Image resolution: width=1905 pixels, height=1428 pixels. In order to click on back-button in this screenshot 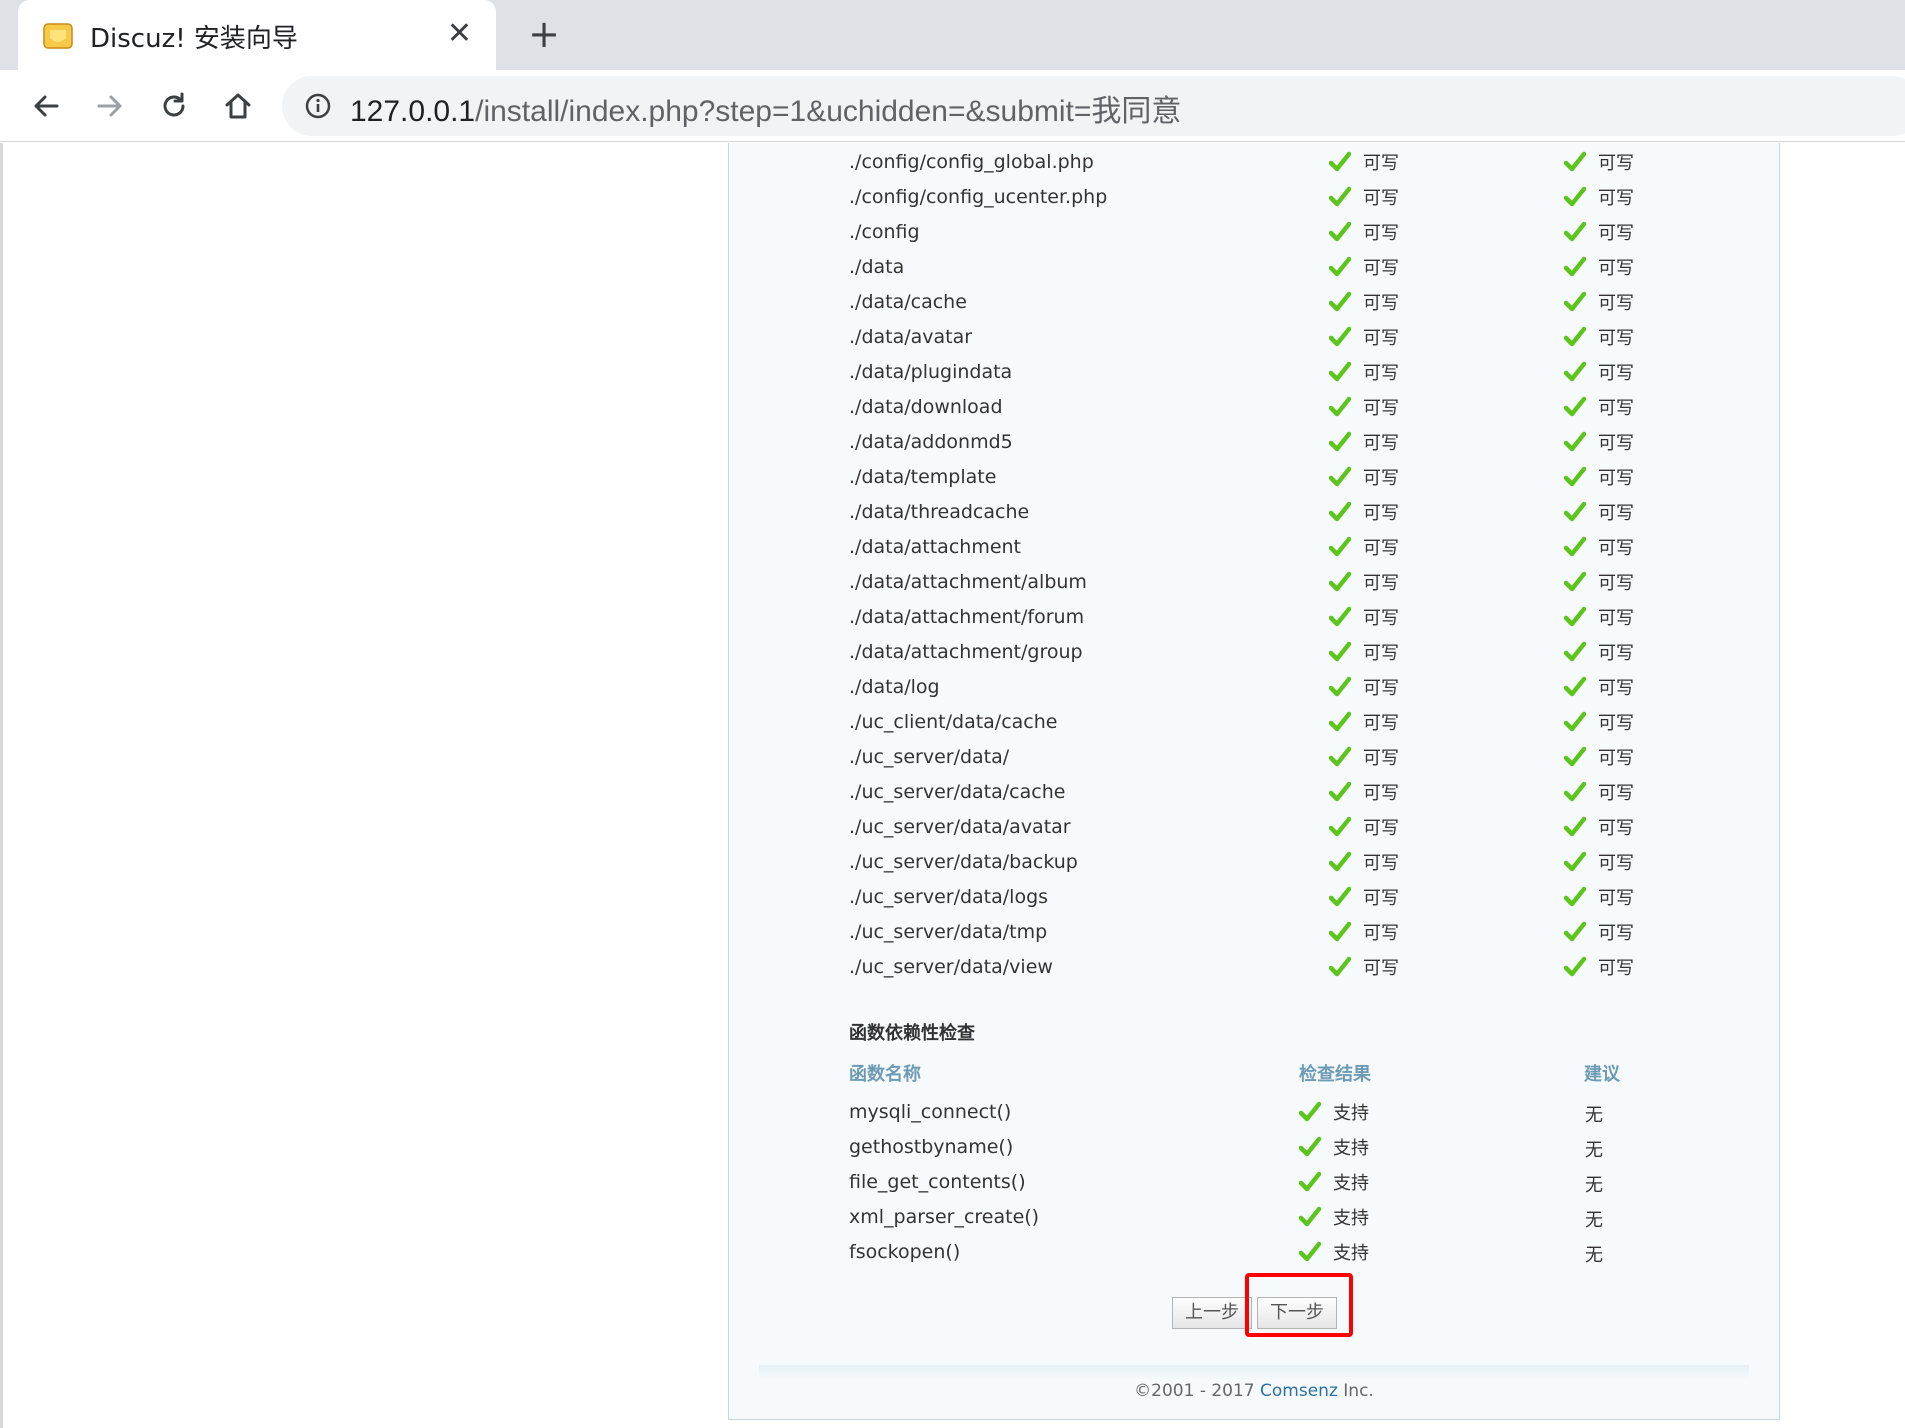, I will do `click(46, 106)`.